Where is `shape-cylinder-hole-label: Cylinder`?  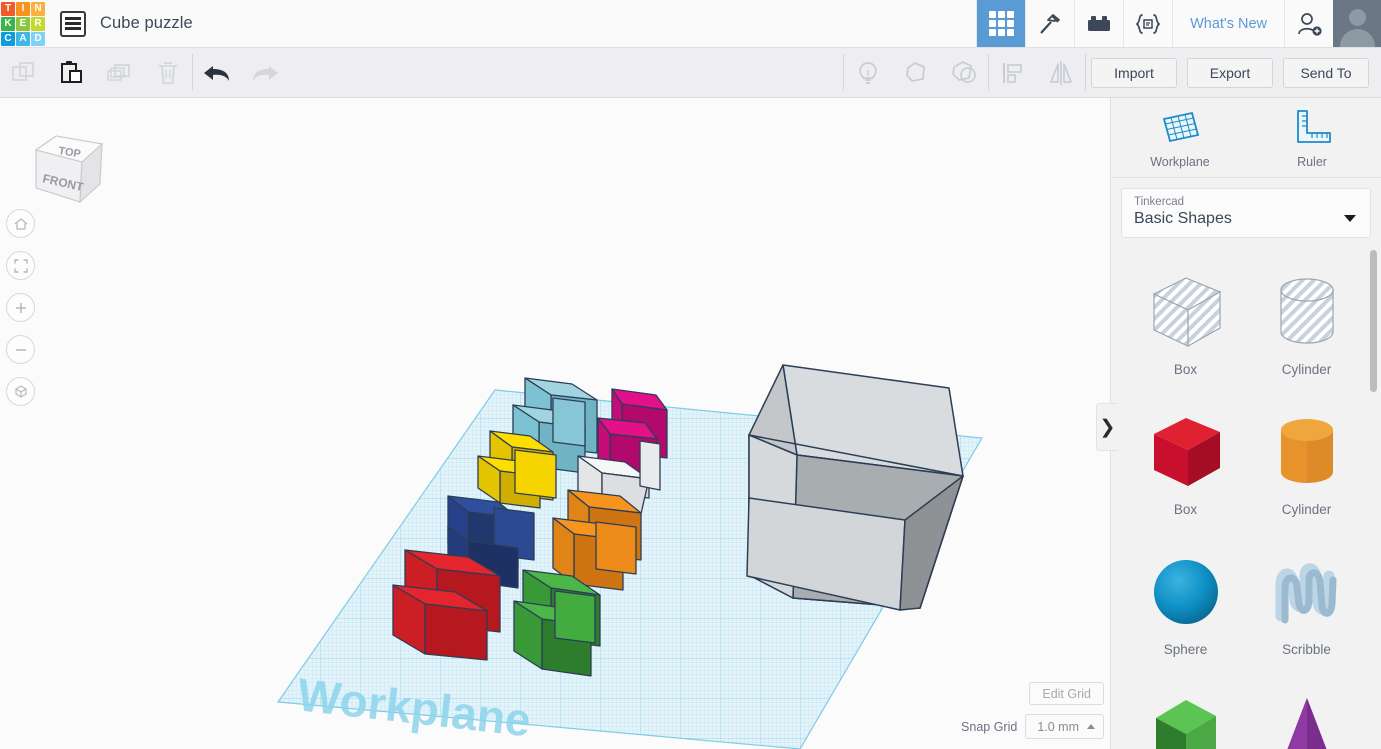 shape-cylinder-hole-label: Cylinder is located at coordinates (1306, 369).